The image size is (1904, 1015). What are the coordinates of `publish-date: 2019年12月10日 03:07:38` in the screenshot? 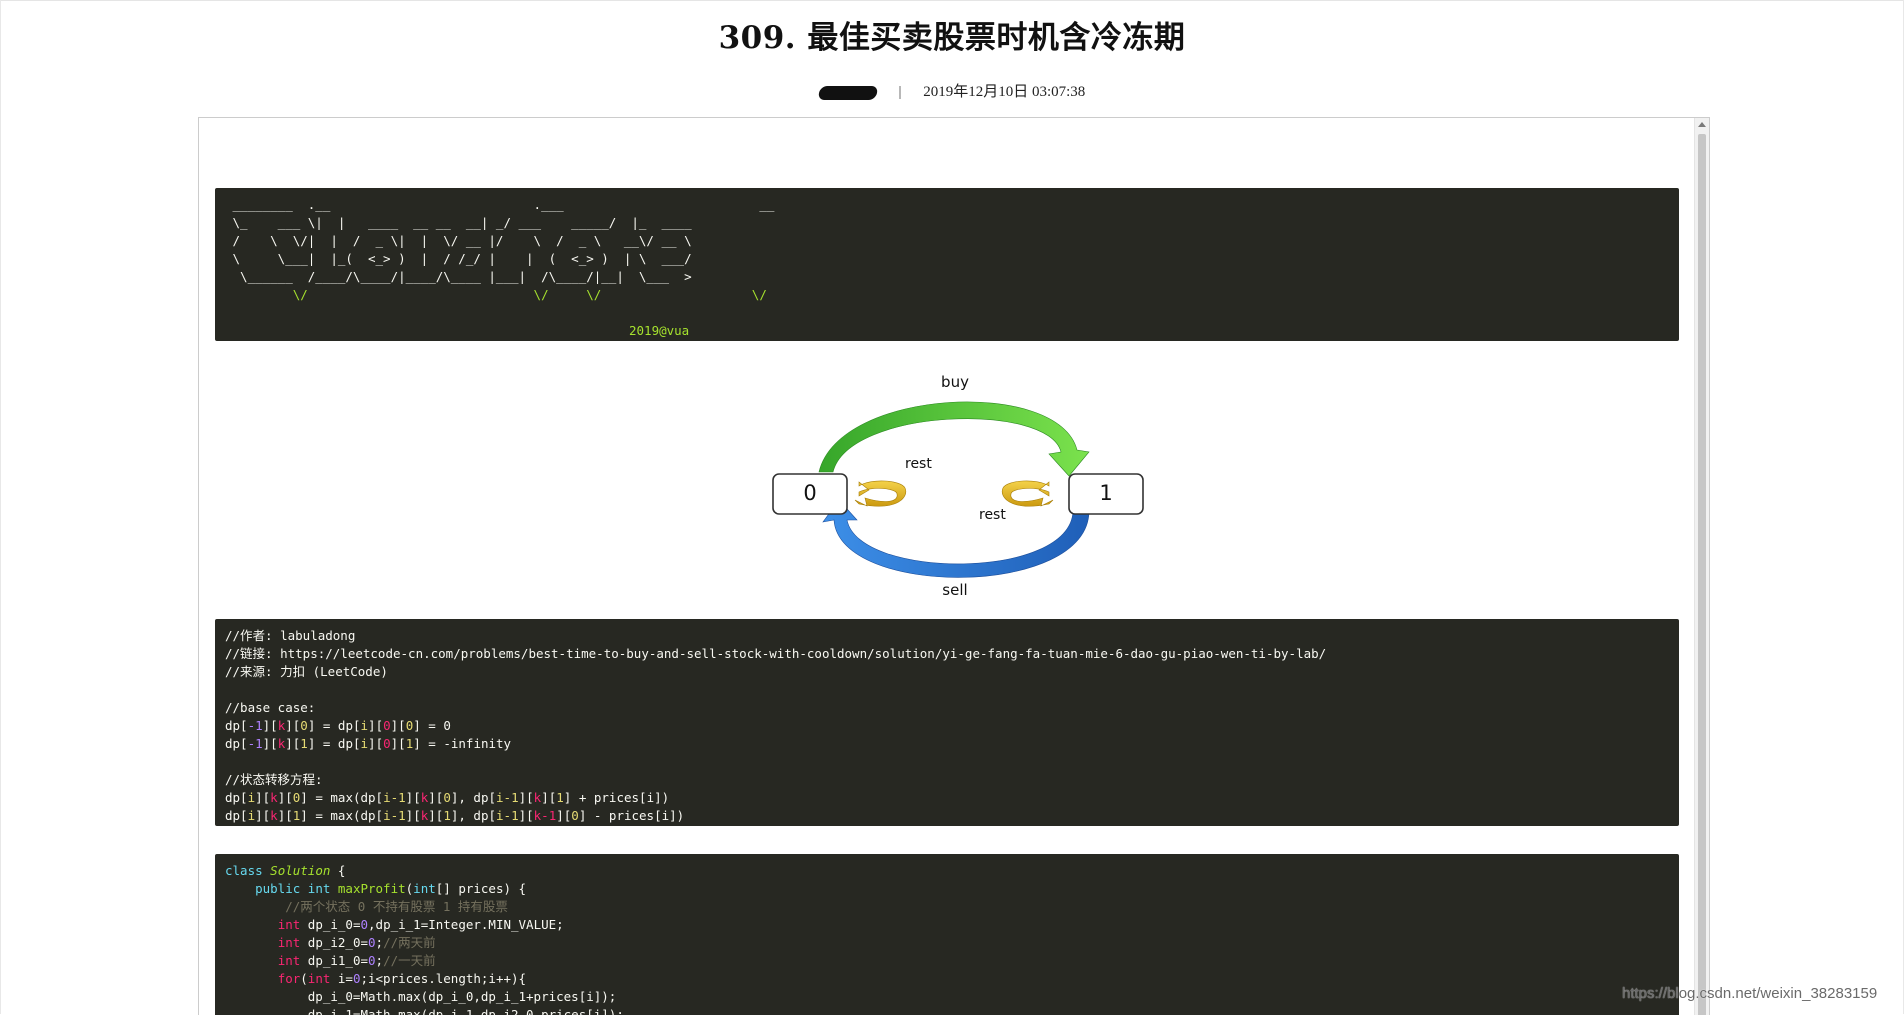 It's located at (1004, 92).